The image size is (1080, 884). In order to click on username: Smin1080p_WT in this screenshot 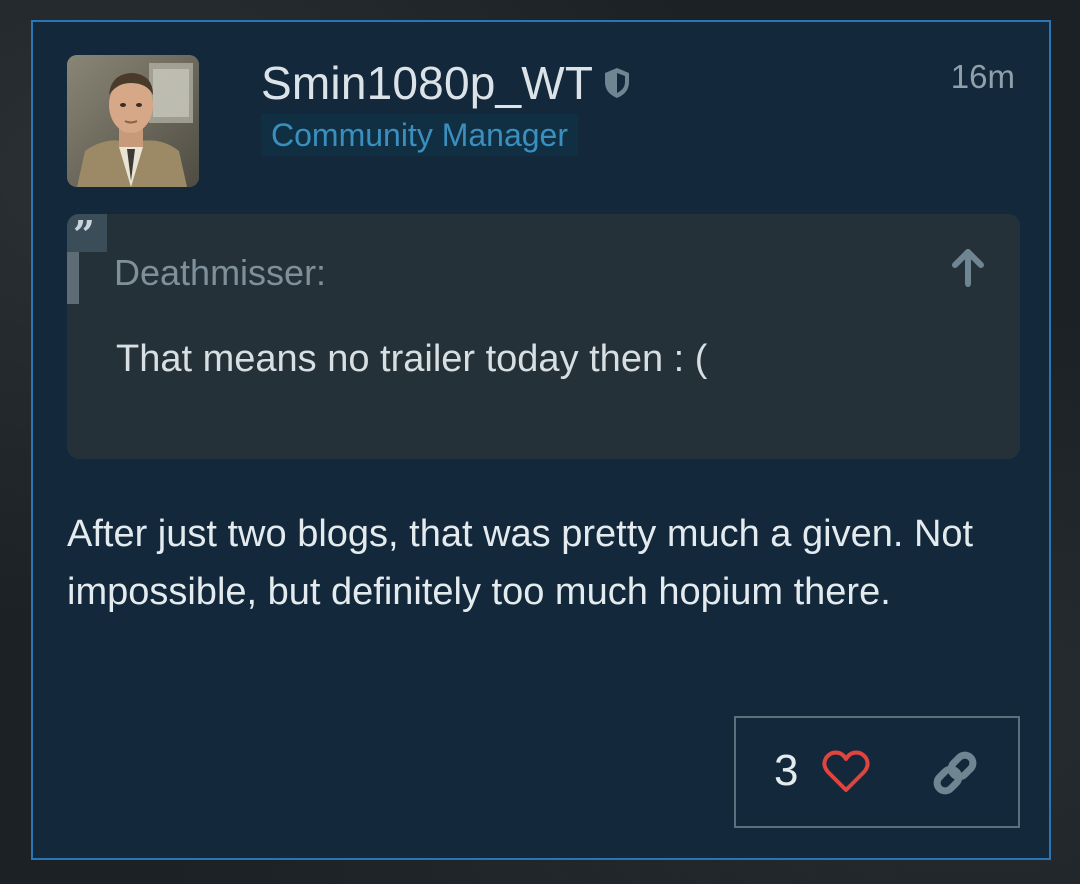, I will do `click(427, 83)`.